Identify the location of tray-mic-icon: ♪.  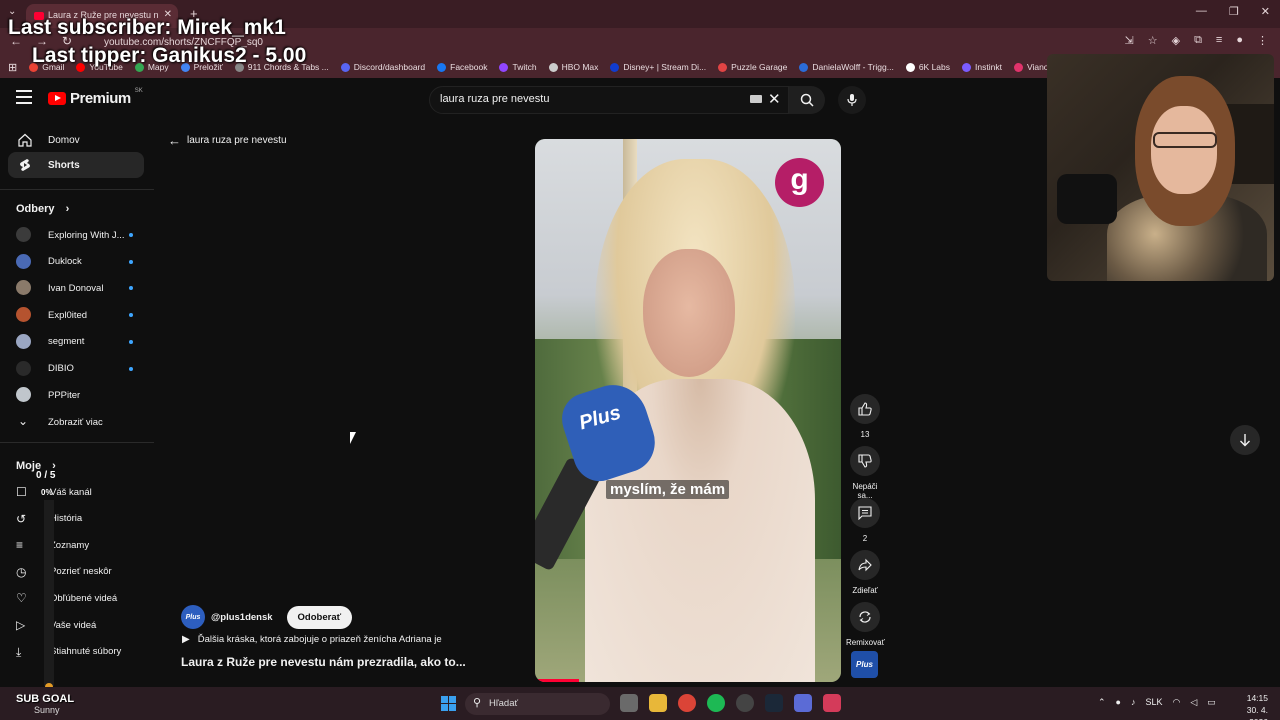
(1133, 702).